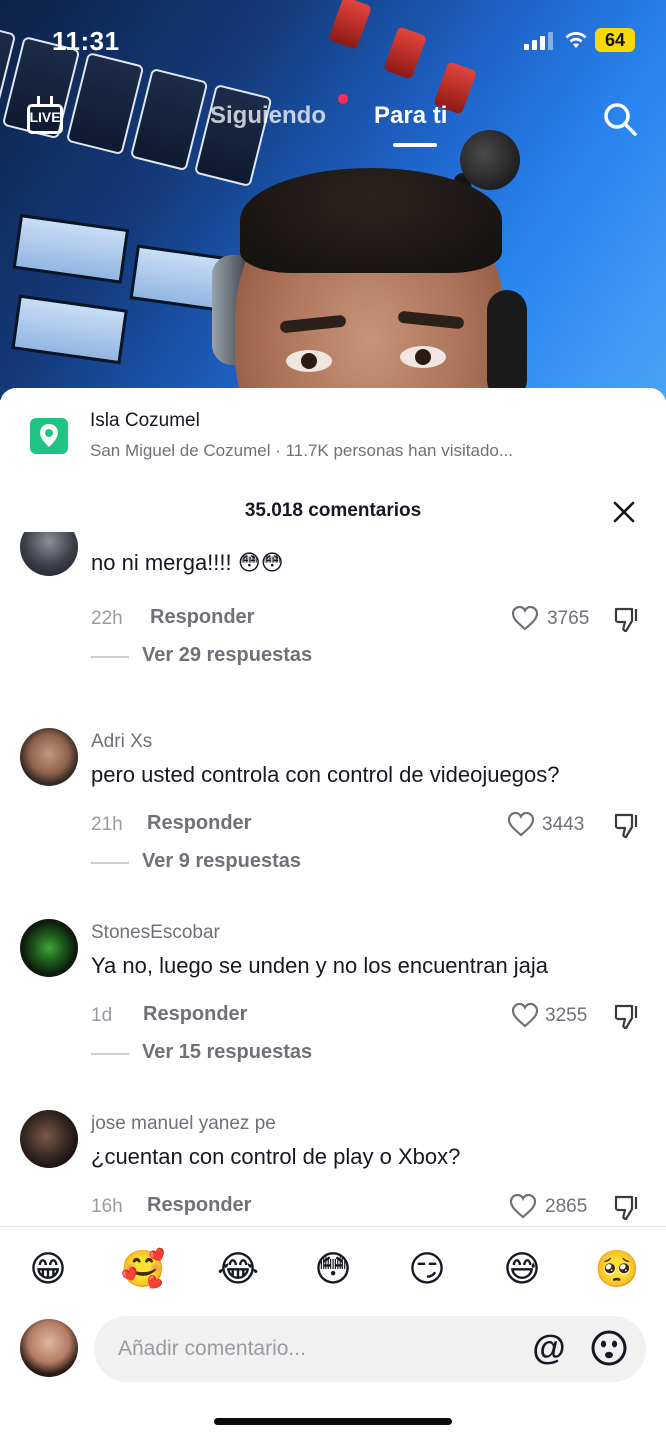 The width and height of the screenshot is (666, 1440). Describe the element at coordinates (371, 220) in the screenshot. I see `person-hair` at that location.